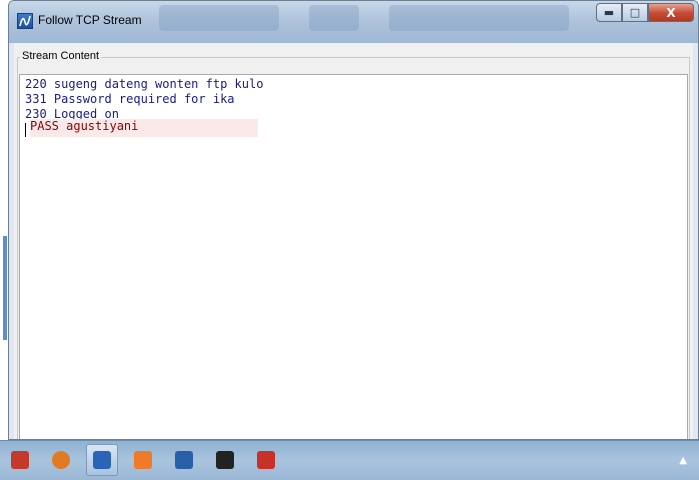 The height and width of the screenshot is (480, 699). Describe the element at coordinates (61, 56) in the screenshot. I see `group-label: Stream Content` at that location.